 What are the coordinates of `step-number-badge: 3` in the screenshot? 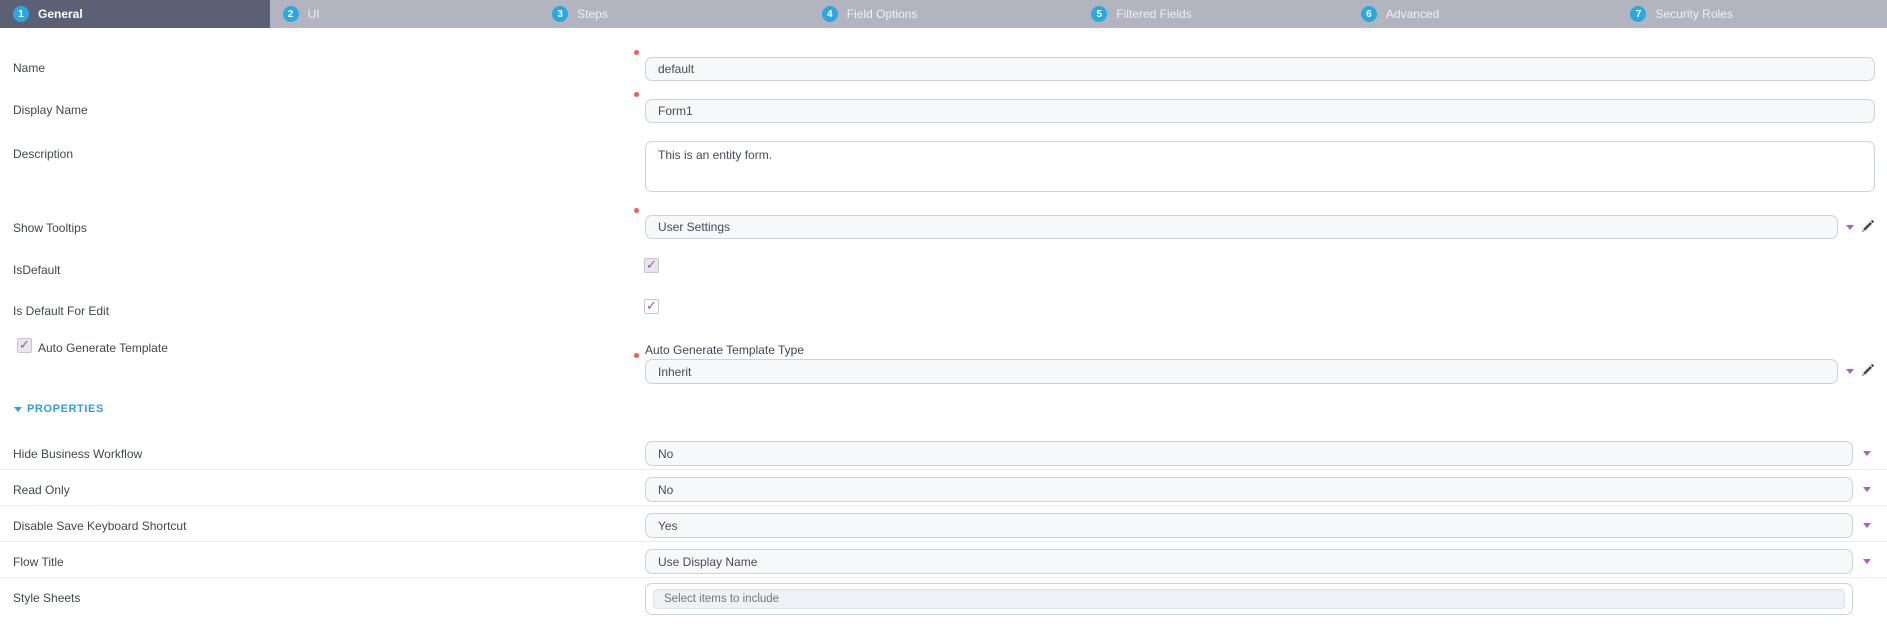 It's located at (560, 14).